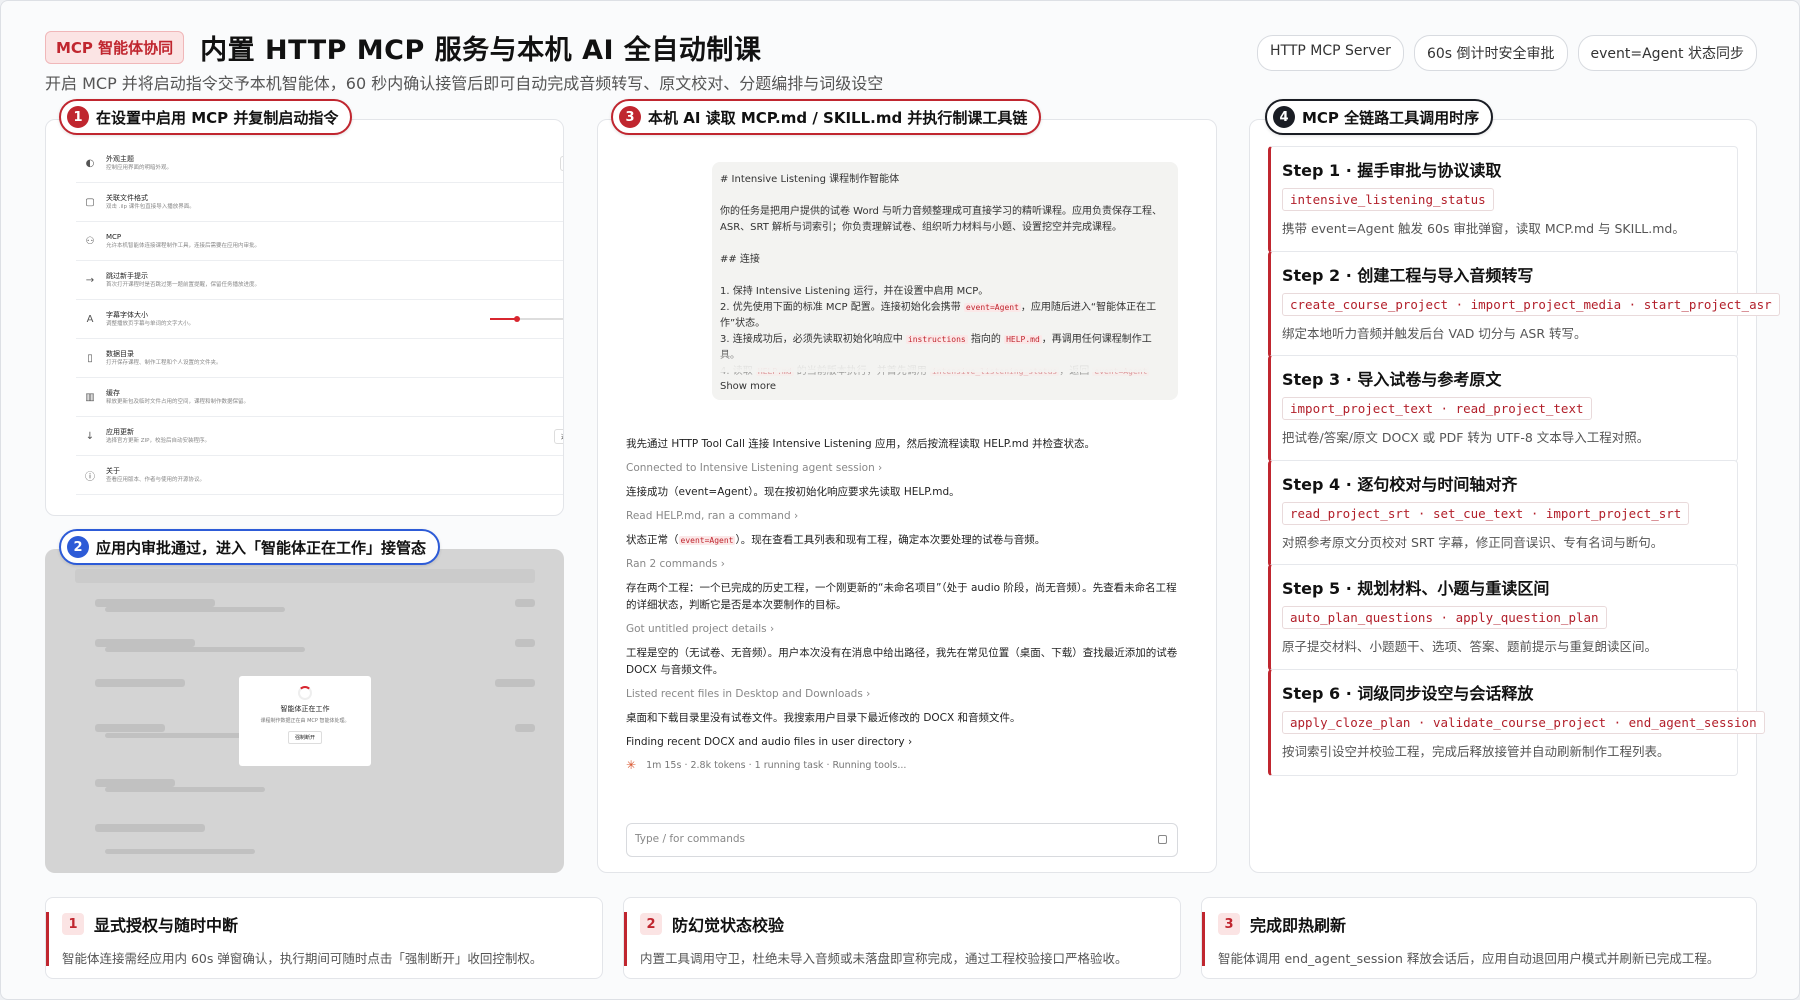  Describe the element at coordinates (651, 924) in the screenshot. I see `feature-card-number: 2` at that location.